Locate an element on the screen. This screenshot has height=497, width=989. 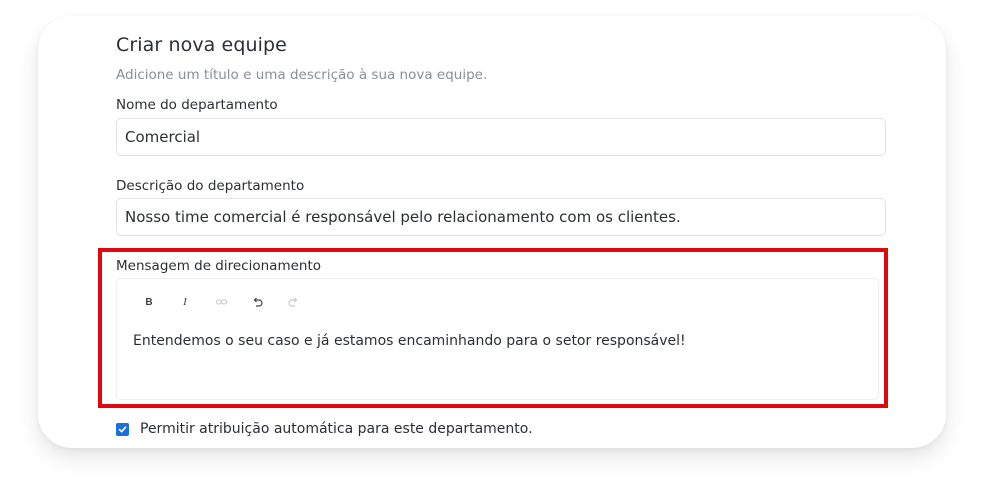
department-name-input: Comercial is located at coordinates (501, 137).